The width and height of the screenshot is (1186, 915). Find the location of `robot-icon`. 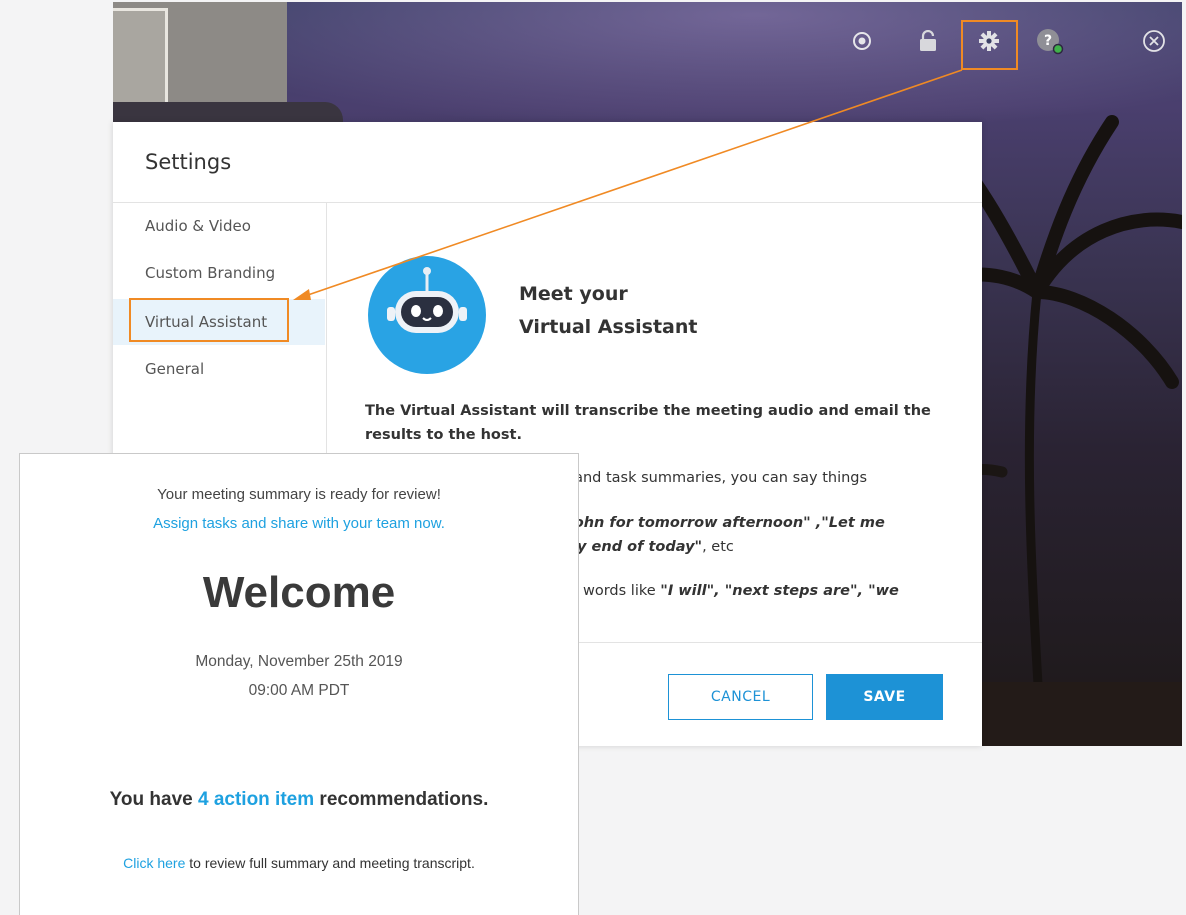

robot-icon is located at coordinates (427, 315).